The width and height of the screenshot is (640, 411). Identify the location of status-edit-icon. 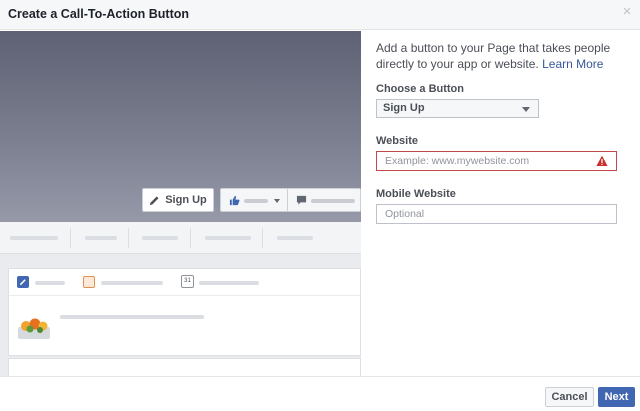
(23, 282).